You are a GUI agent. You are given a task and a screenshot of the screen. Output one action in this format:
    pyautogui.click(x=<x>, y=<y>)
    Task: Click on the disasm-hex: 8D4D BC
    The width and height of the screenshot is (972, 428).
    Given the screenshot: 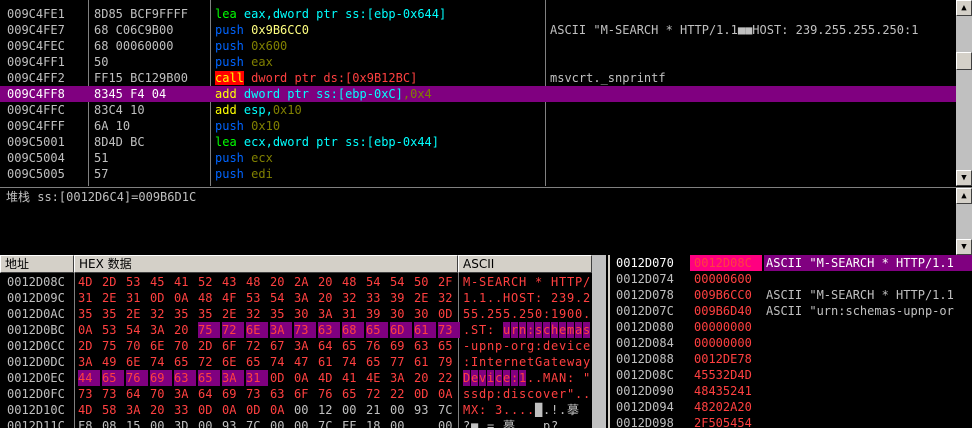 What is the action you would take?
    pyautogui.click(x=119, y=142)
    